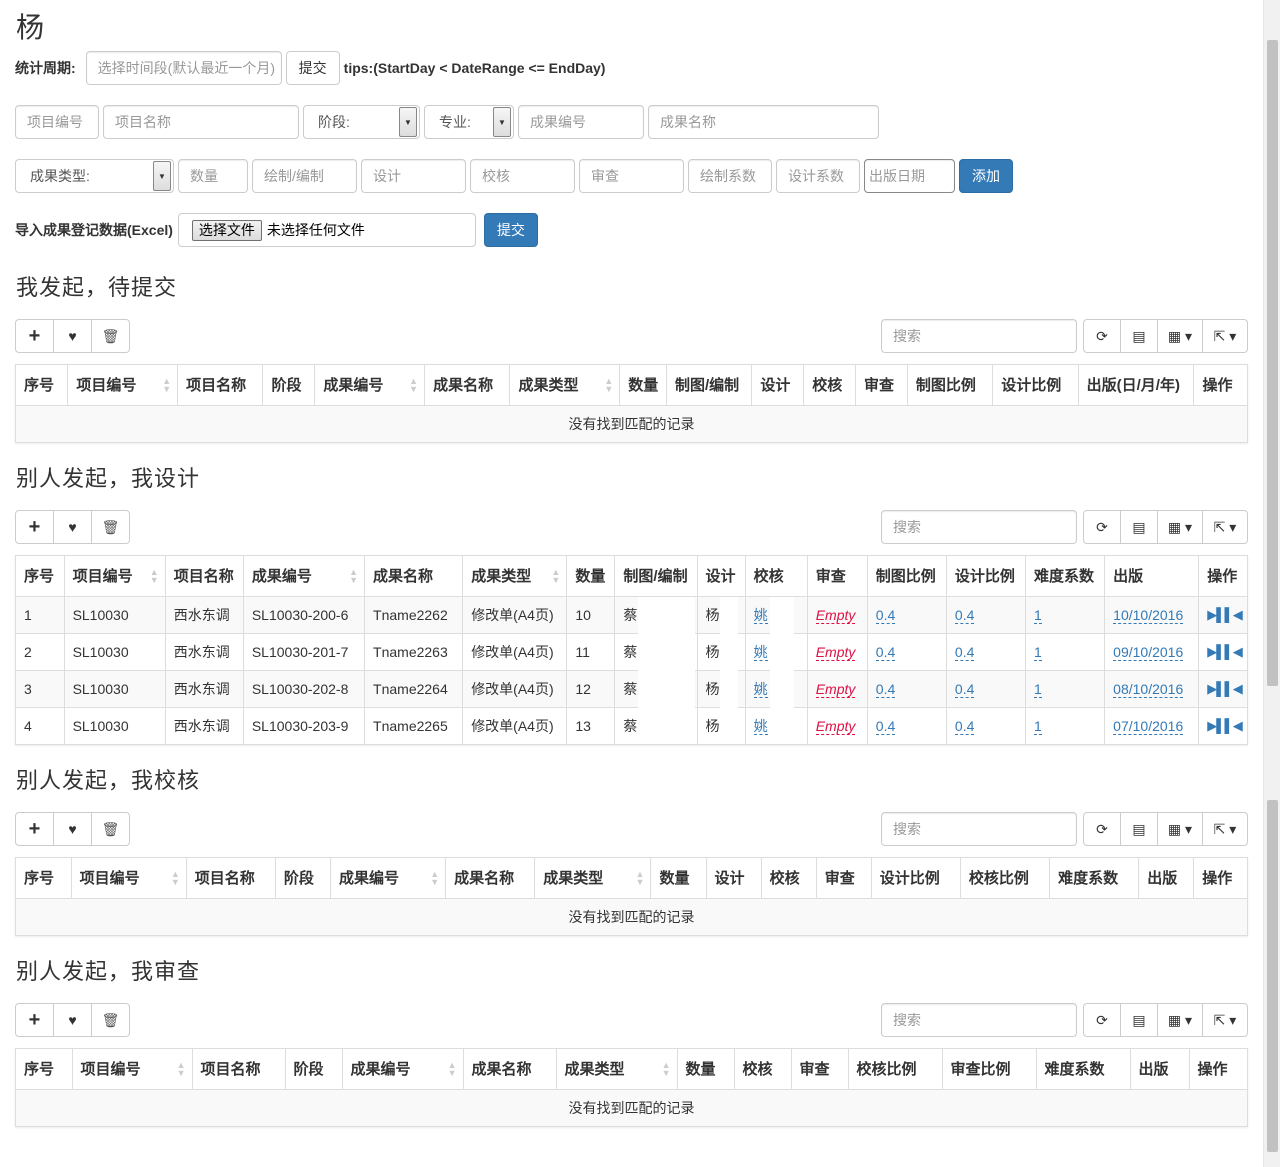 This screenshot has height=1167, width=1280. I want to click on pub-date-editable: 10/10/2016, so click(1148, 615).